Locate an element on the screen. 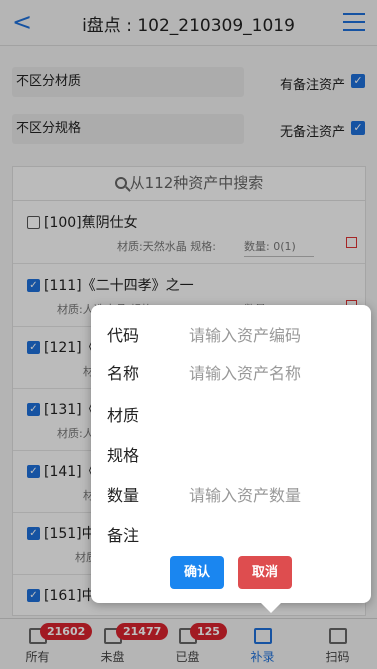 This screenshot has width=377, height=669. field-label: 备注 is located at coordinates (123, 535).